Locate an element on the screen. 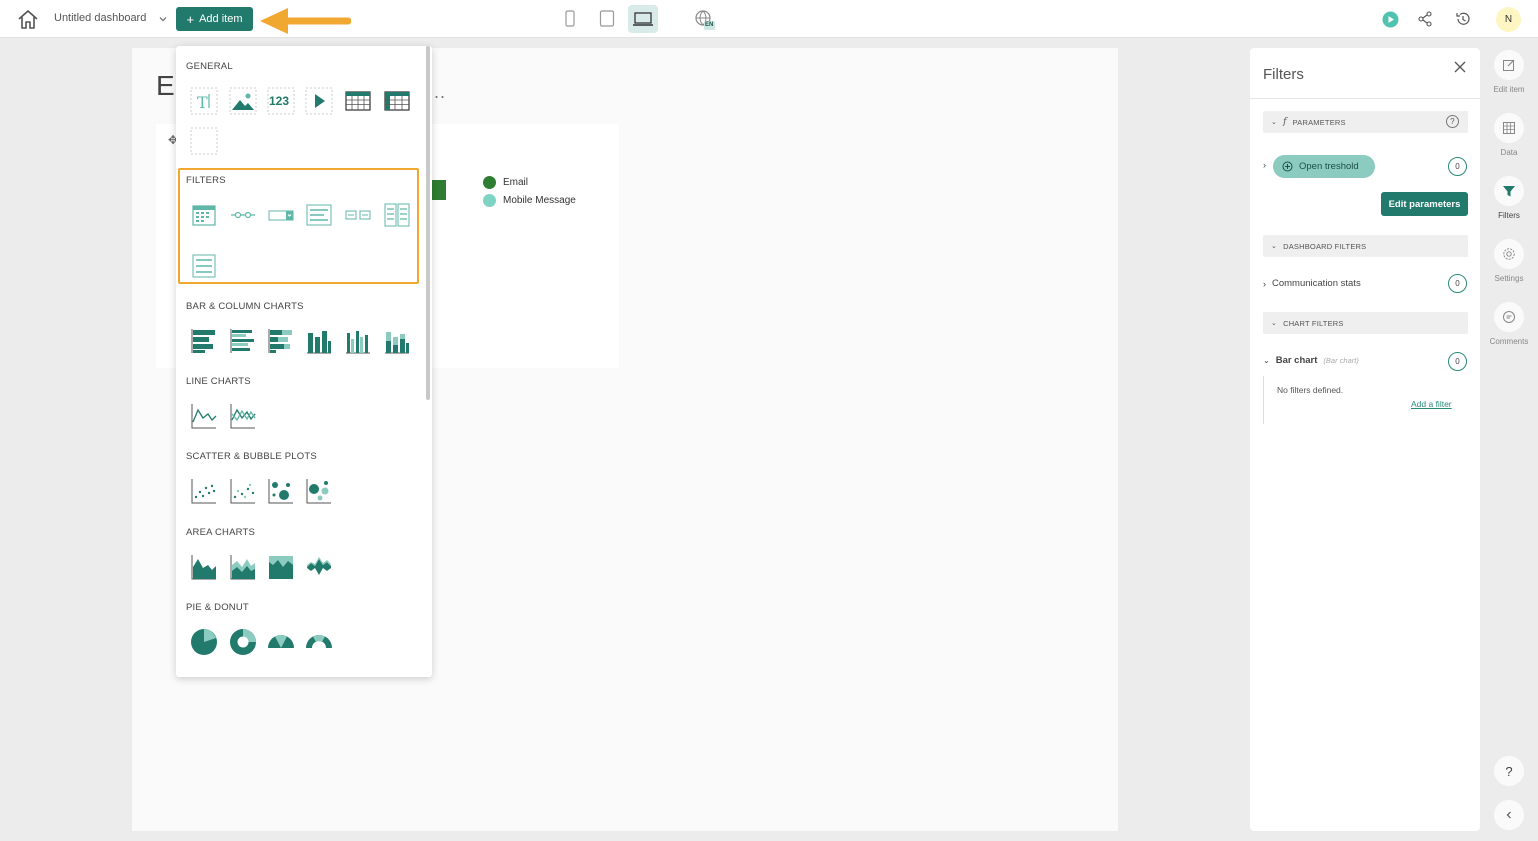 The height and width of the screenshot is (841, 1538). semi-pie-chart-icon is located at coordinates (281, 641).